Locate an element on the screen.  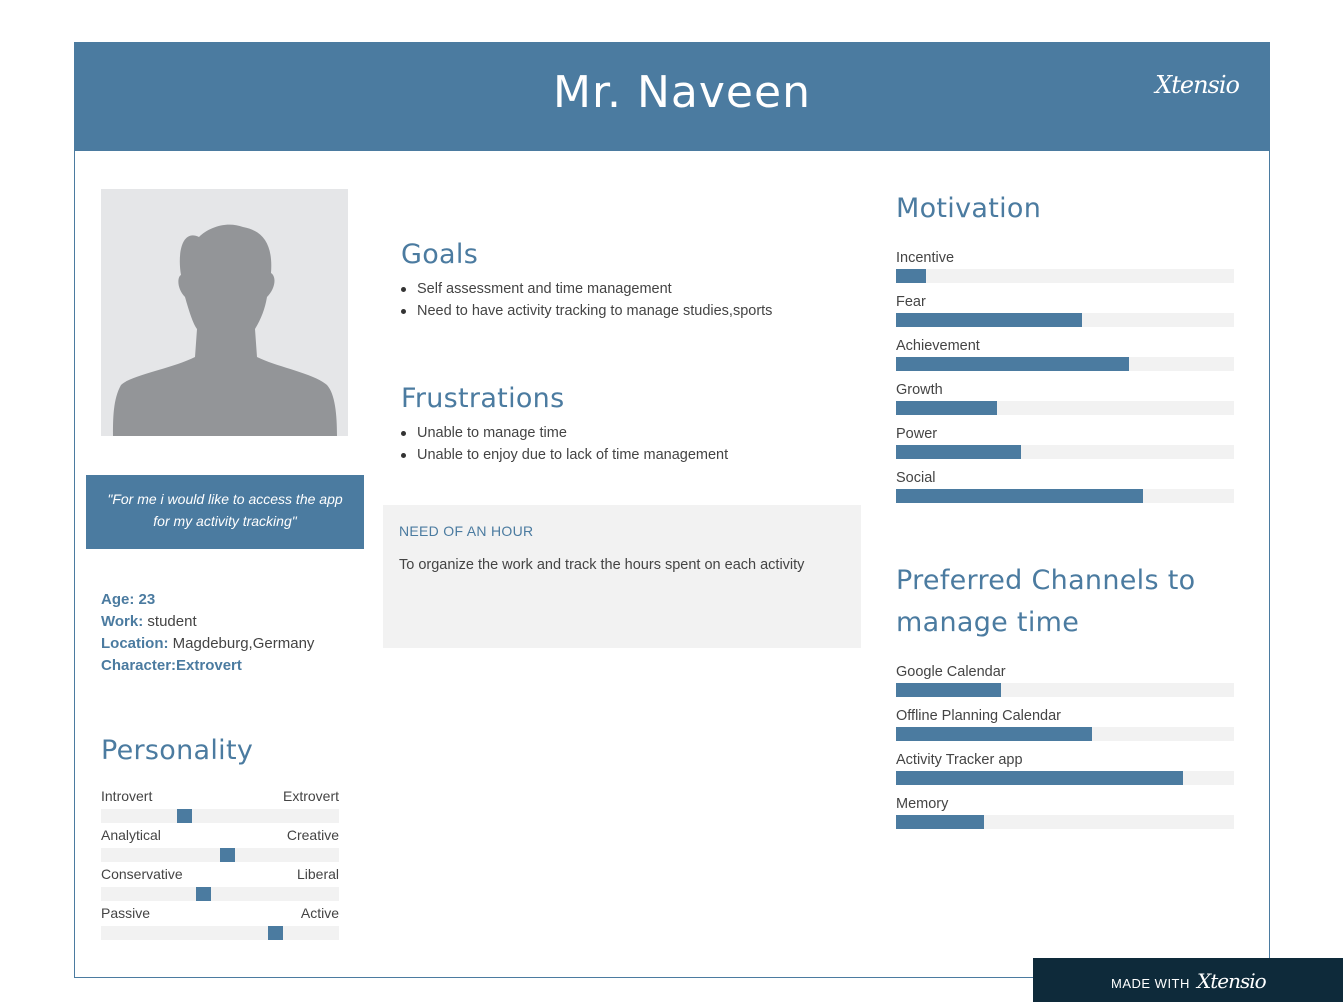
fact-character: Character:Extrovert is located at coordinates (207, 666).